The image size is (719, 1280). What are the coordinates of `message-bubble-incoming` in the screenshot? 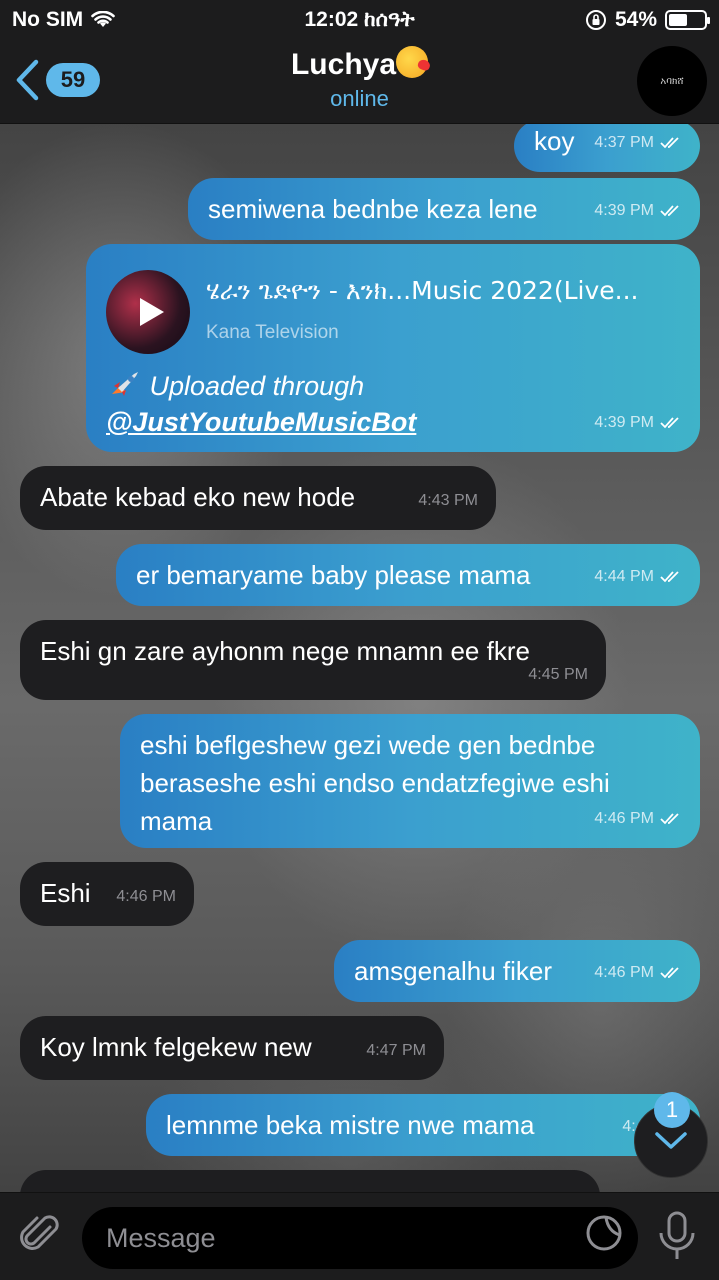 It's located at (310, 1181).